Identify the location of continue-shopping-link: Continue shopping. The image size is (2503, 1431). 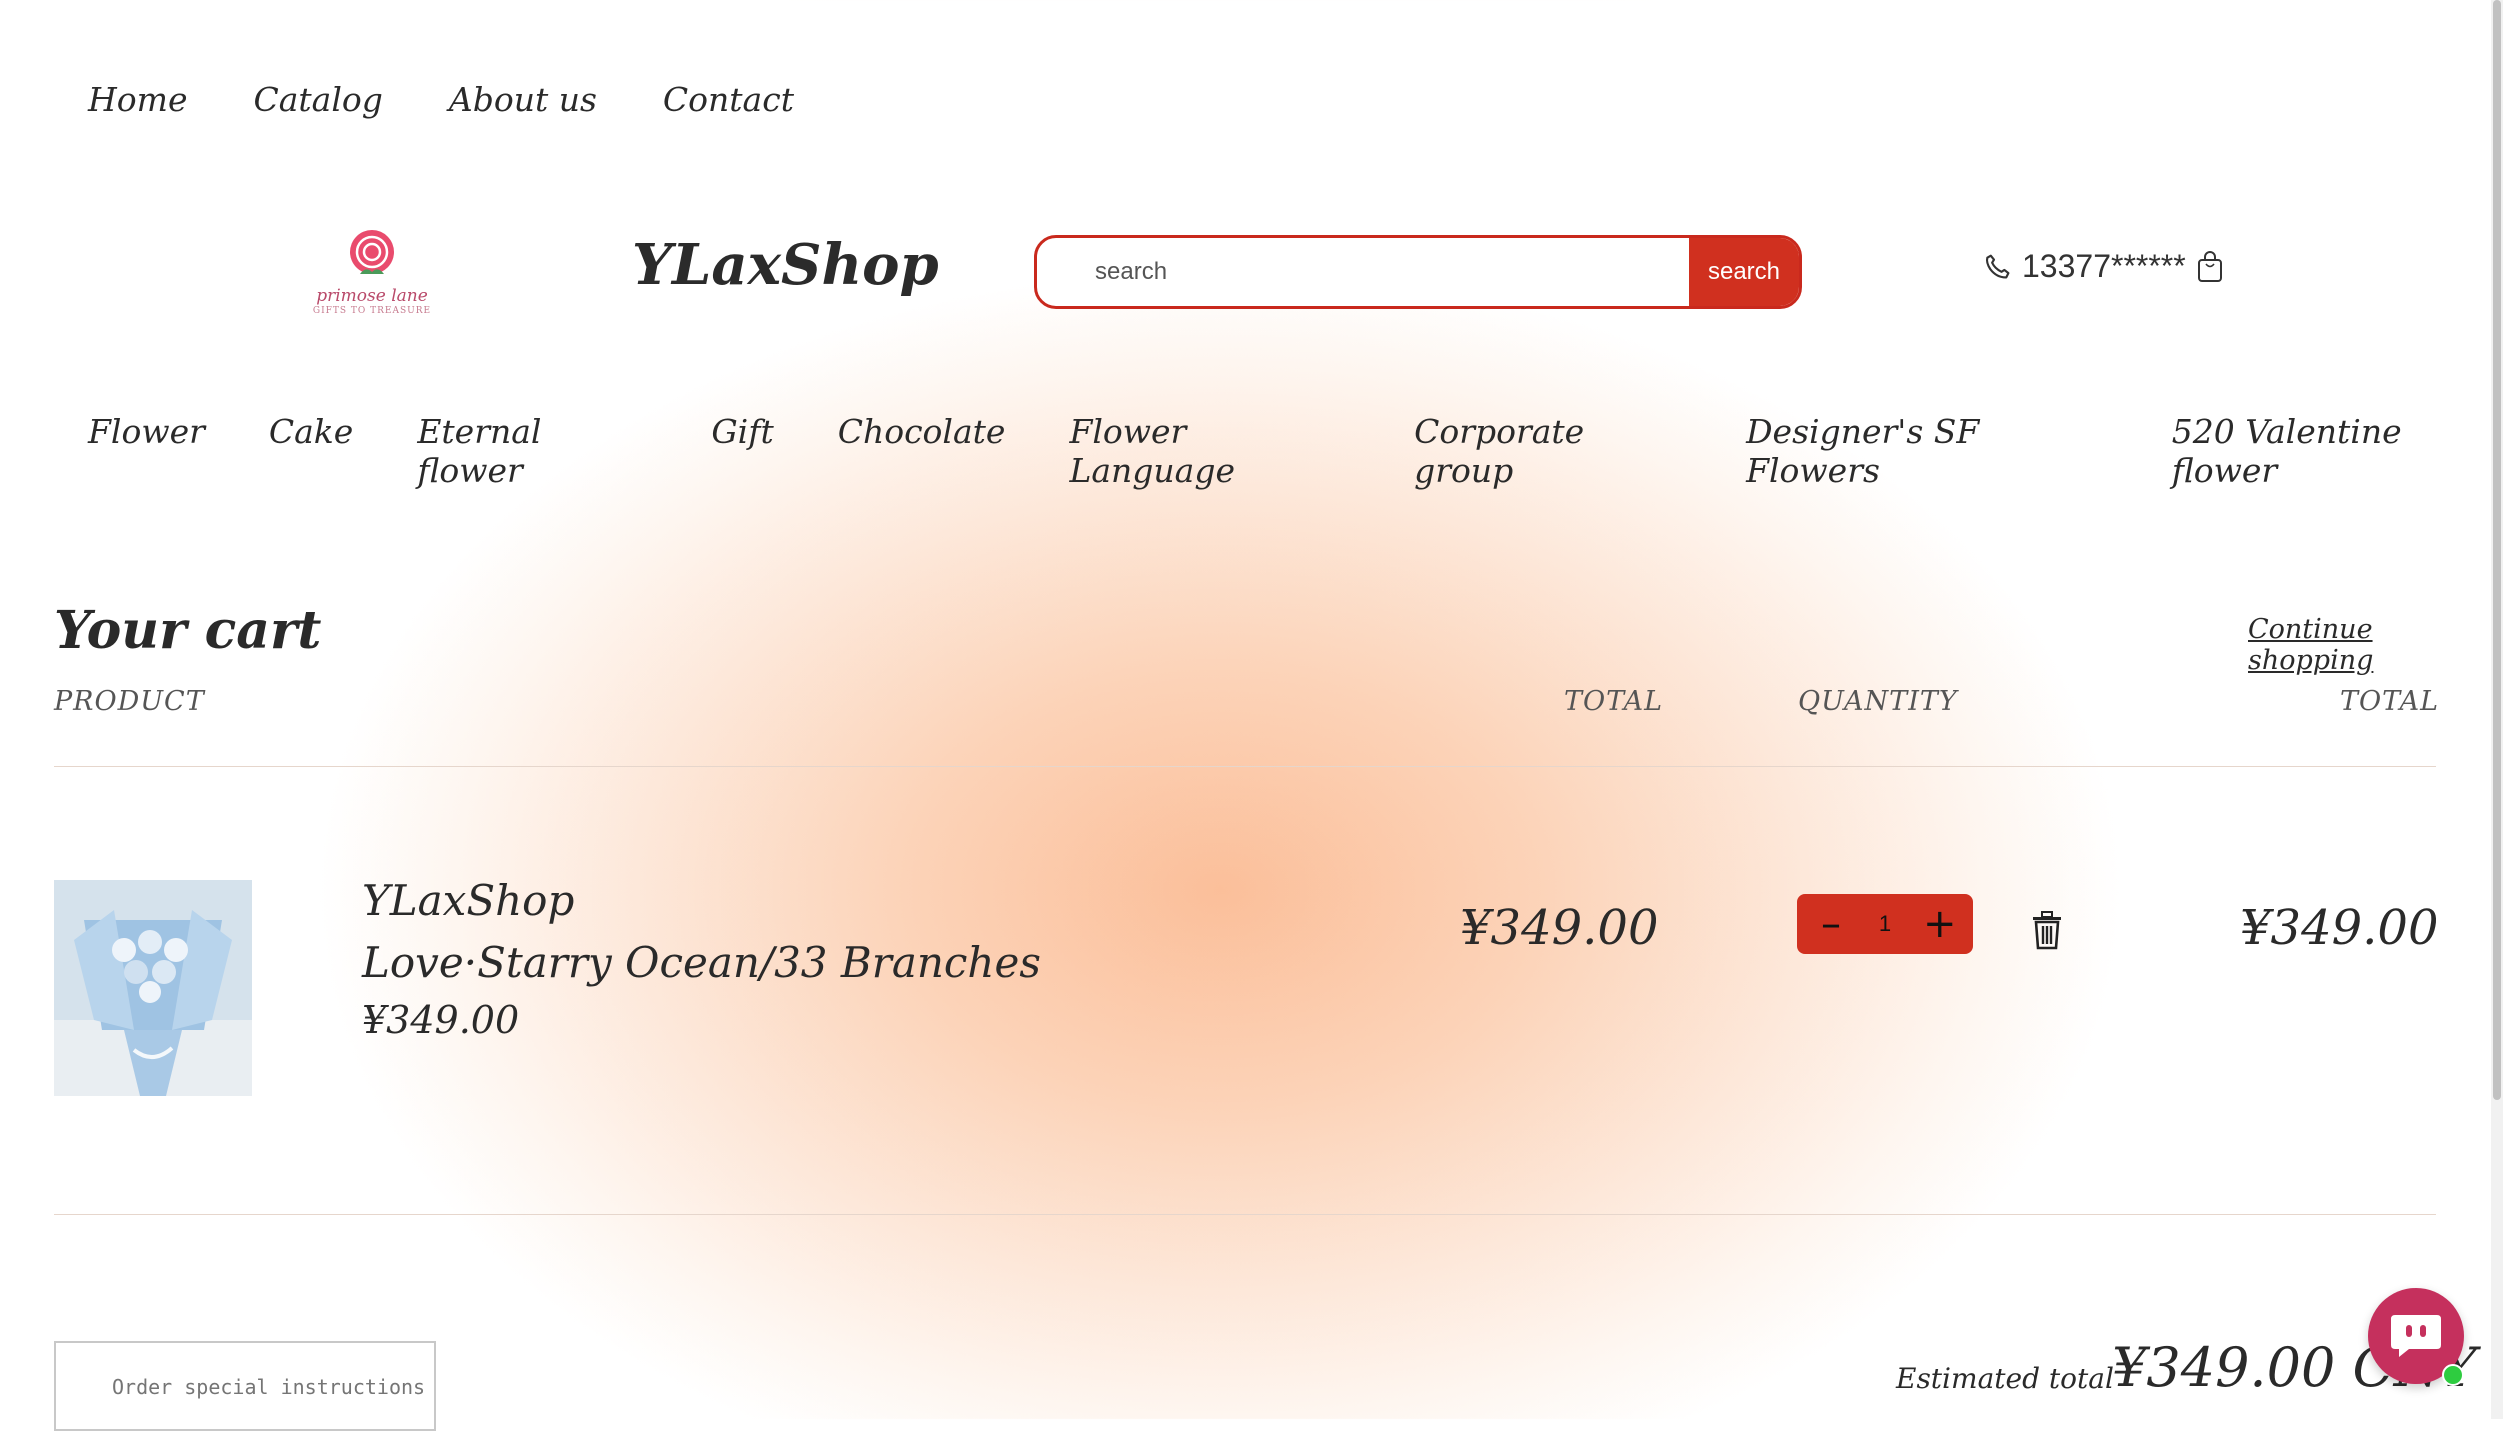
(2375, 645).